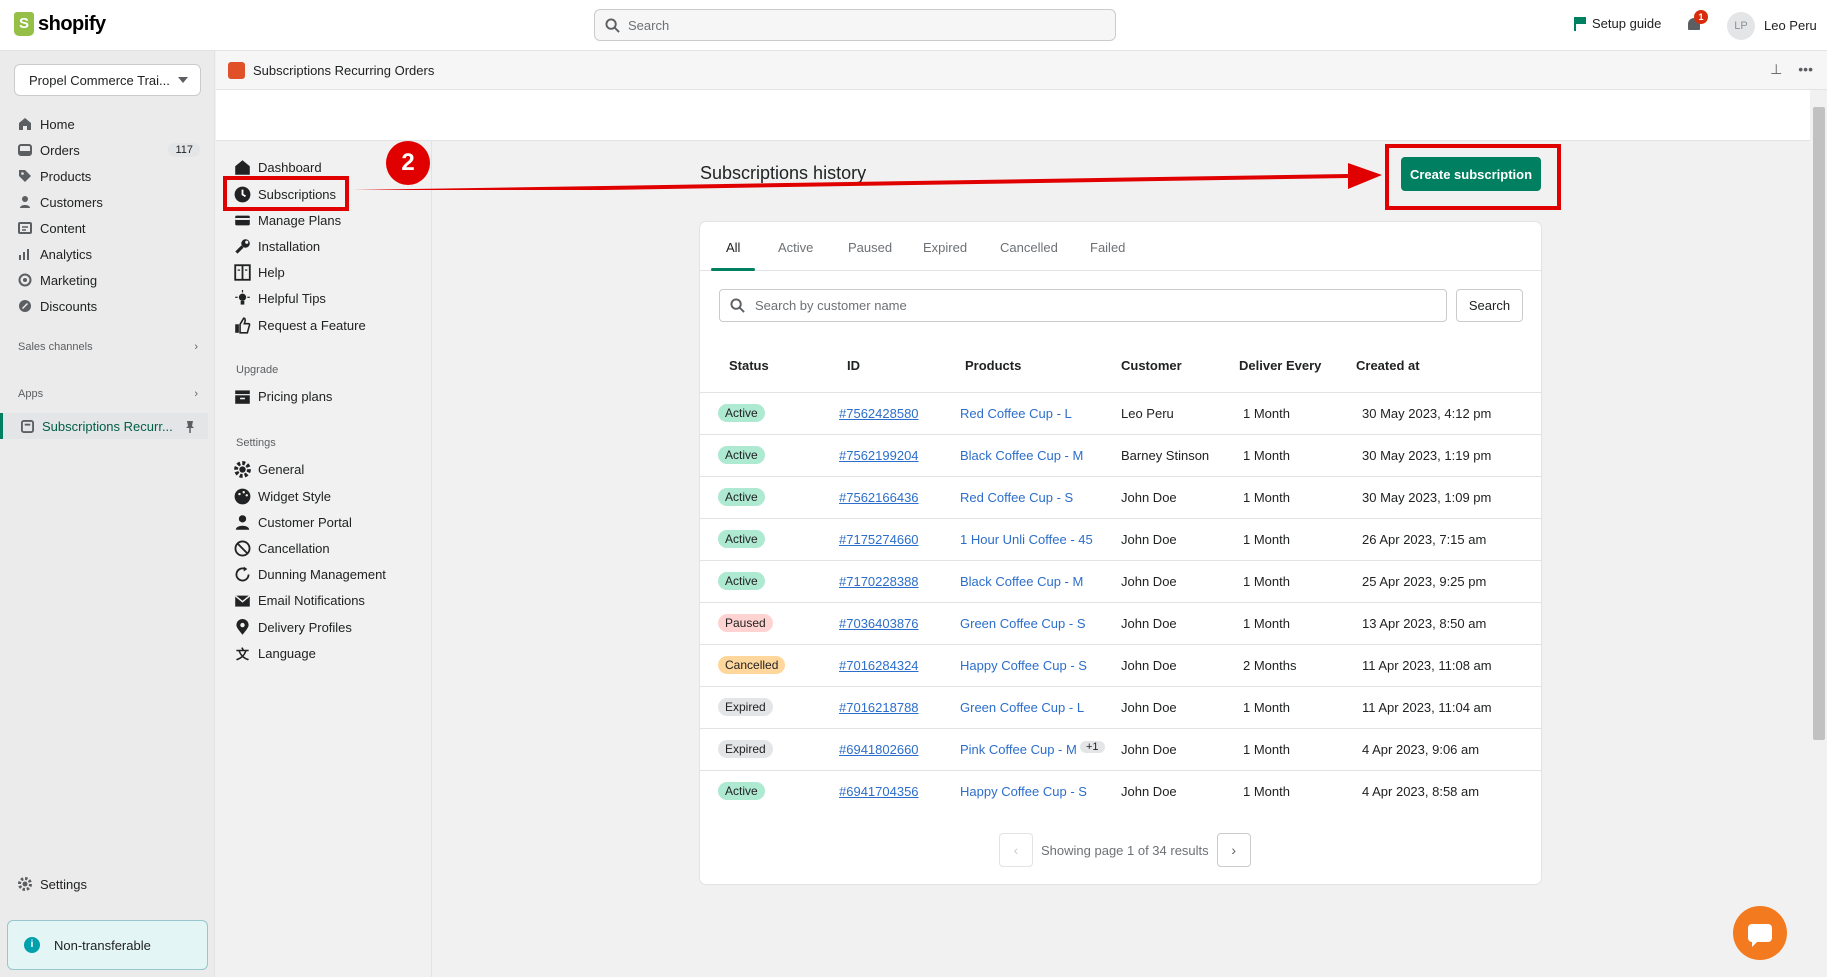  Describe the element at coordinates (945, 247) in the screenshot. I see `tab-expired: Expired` at that location.